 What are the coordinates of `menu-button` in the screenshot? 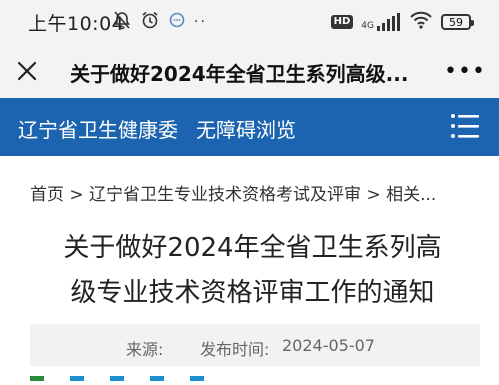 It's located at (465, 126).